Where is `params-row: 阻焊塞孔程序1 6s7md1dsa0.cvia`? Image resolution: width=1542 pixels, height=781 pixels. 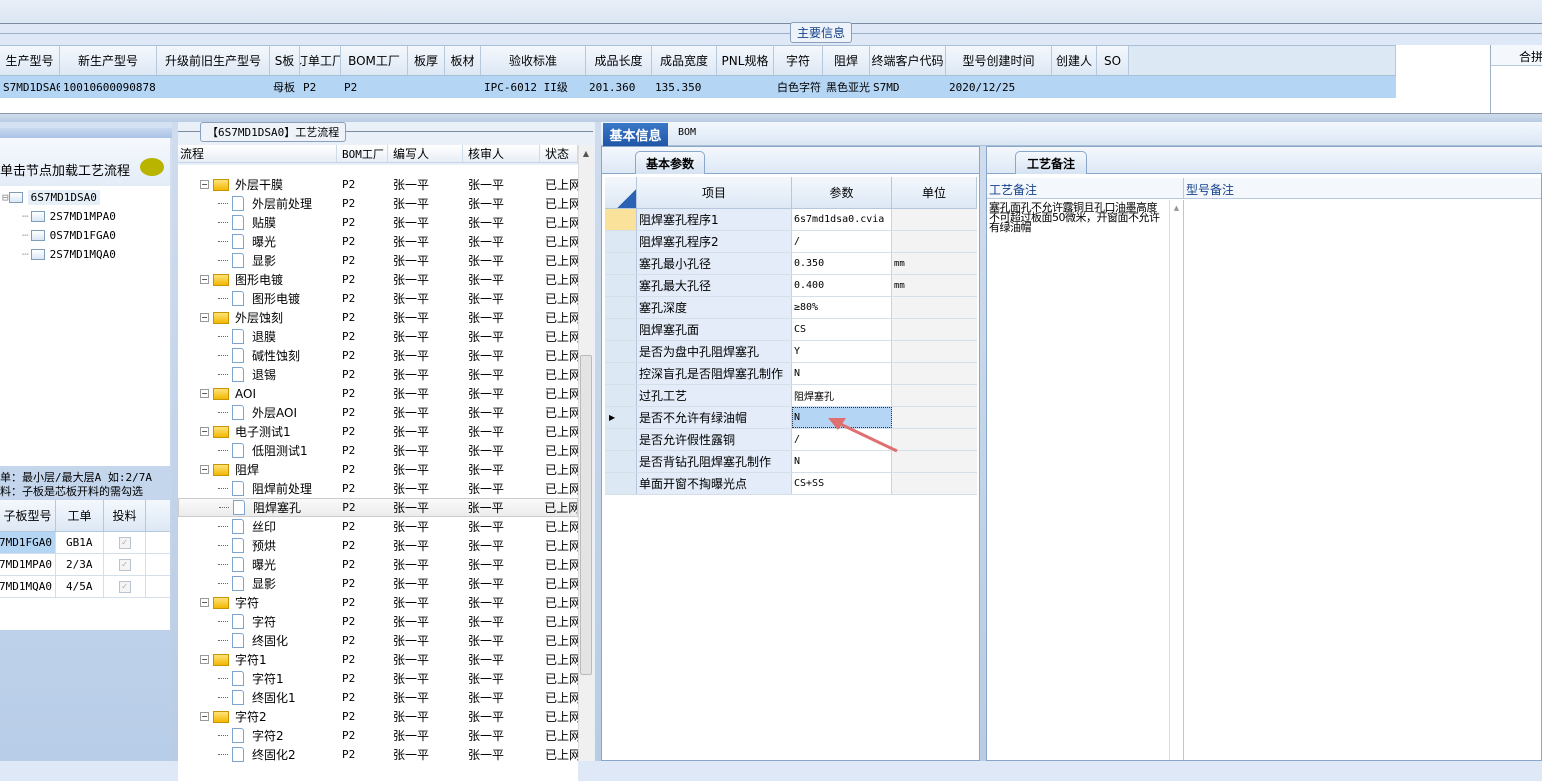 params-row: 阻焊塞孔程序1 6s7md1dsa0.cvia is located at coordinates (791, 220).